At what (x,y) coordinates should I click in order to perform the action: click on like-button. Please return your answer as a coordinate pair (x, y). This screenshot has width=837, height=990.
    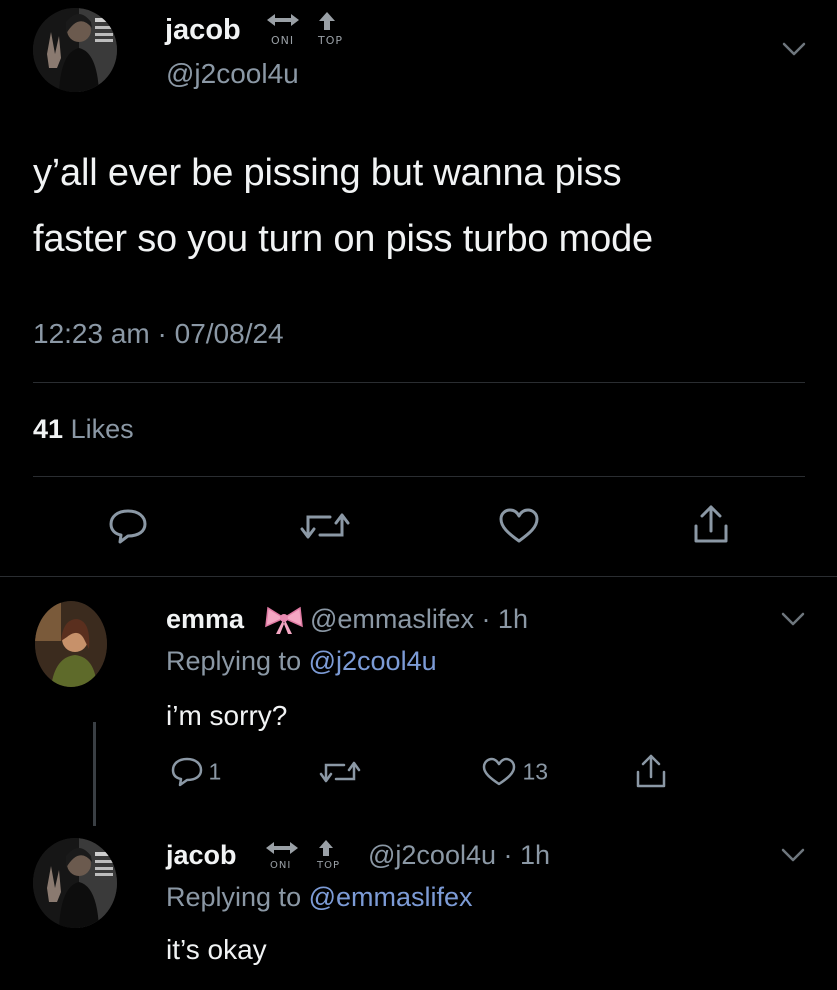
    Looking at the image, I should click on (519, 526).